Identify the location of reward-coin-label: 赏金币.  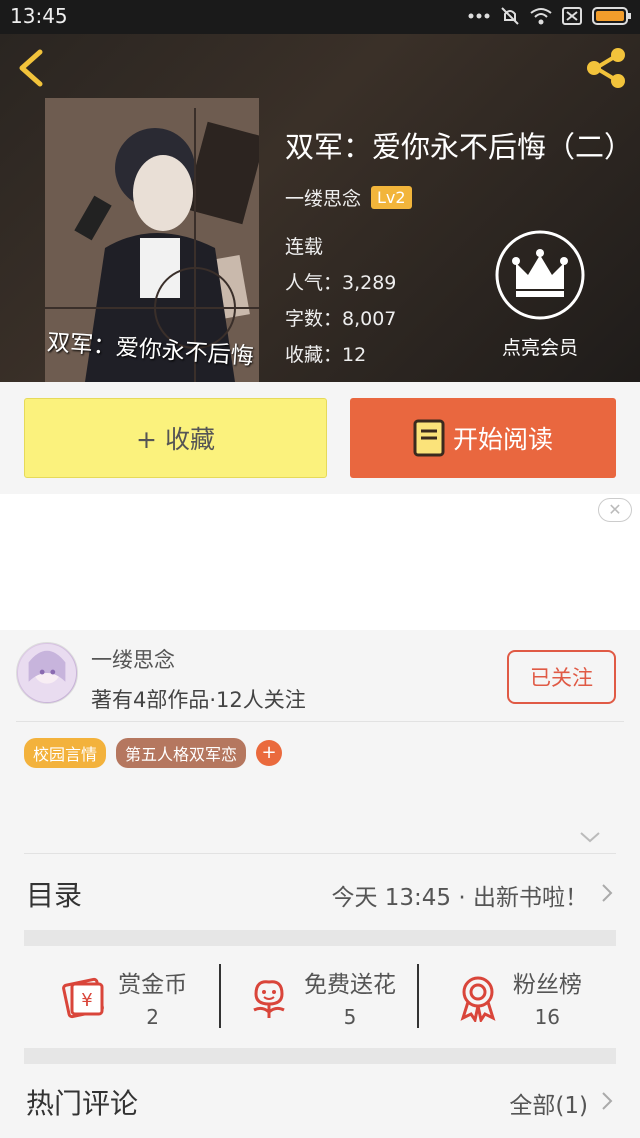
(153, 985).